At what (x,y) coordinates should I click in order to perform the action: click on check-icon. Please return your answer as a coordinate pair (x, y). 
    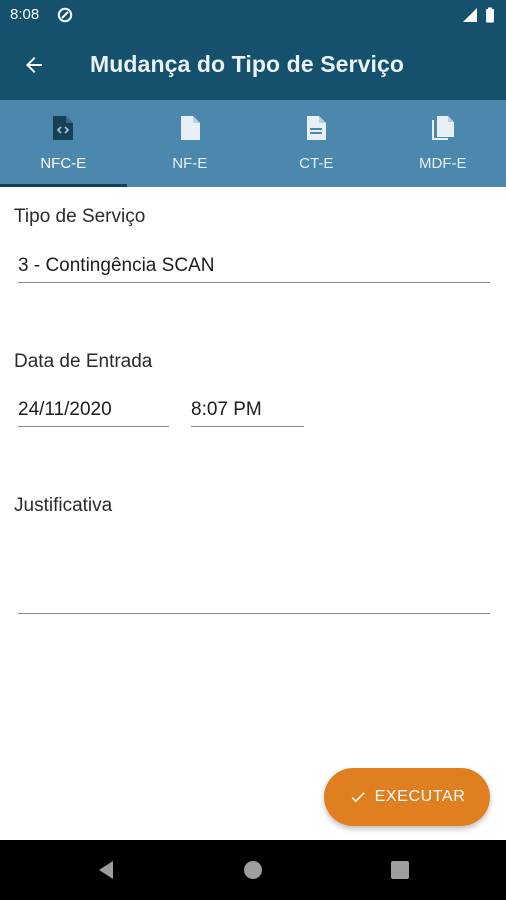
    Looking at the image, I should click on (358, 797).